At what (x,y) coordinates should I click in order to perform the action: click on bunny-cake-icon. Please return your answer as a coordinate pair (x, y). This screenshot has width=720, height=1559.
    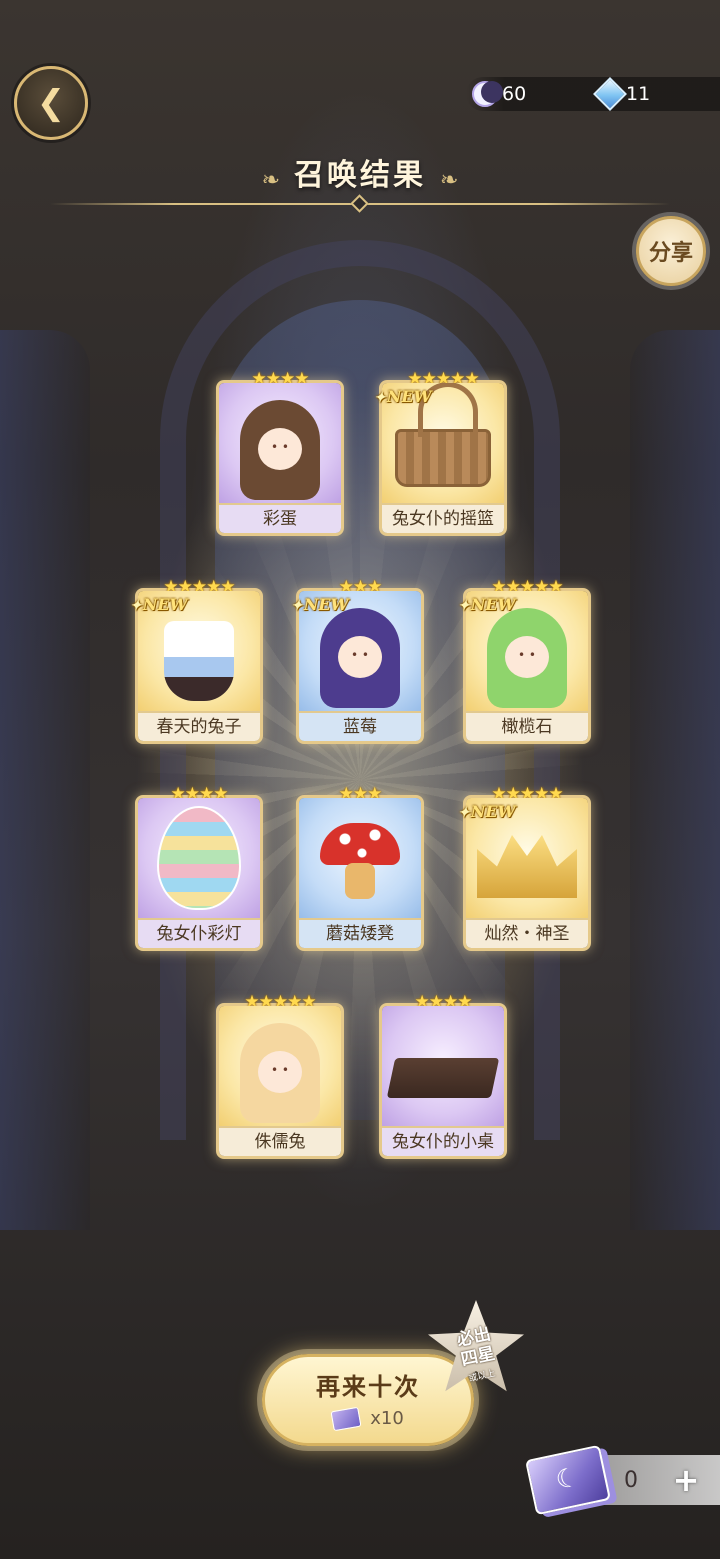
    Looking at the image, I should click on (199, 661).